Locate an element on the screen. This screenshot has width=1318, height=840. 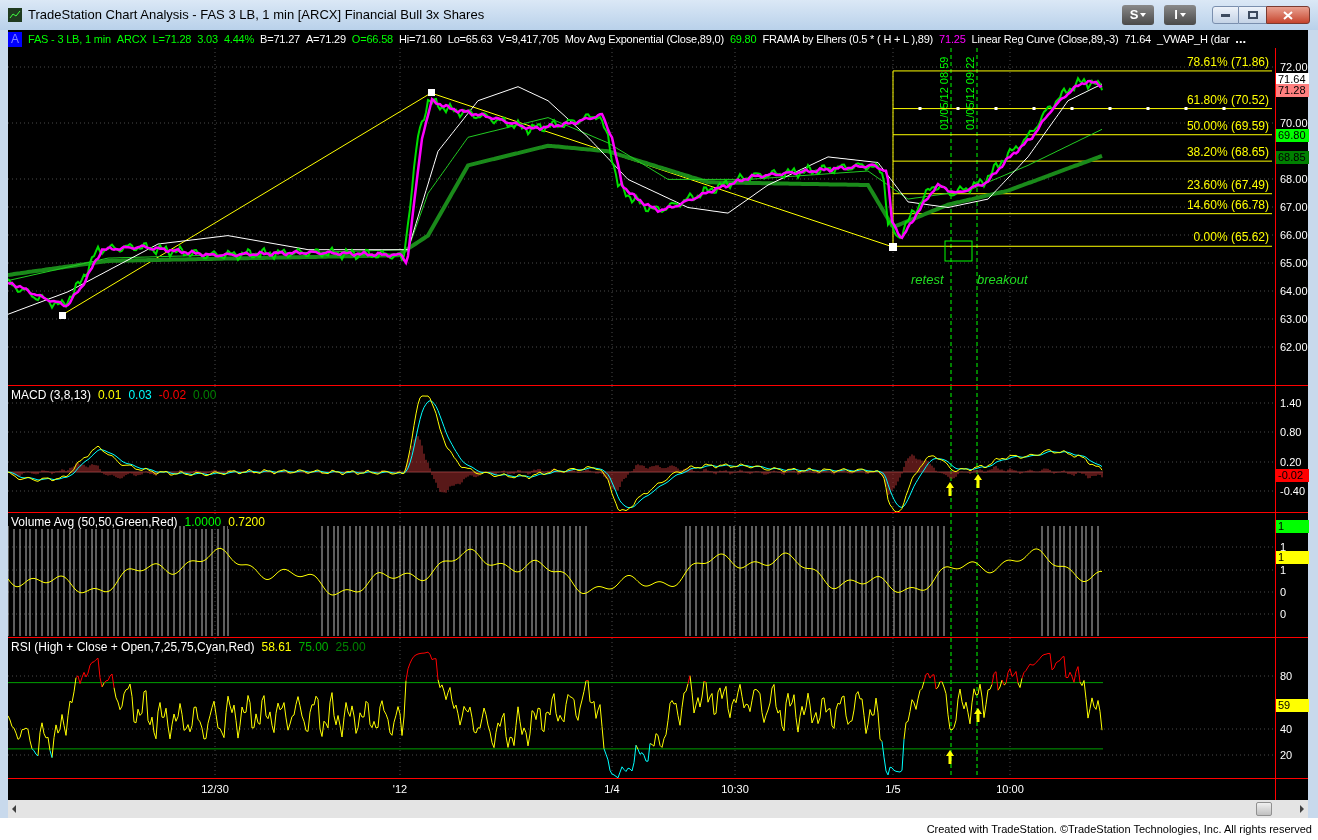
time-axis-label: '12 is located at coordinates (400, 789).